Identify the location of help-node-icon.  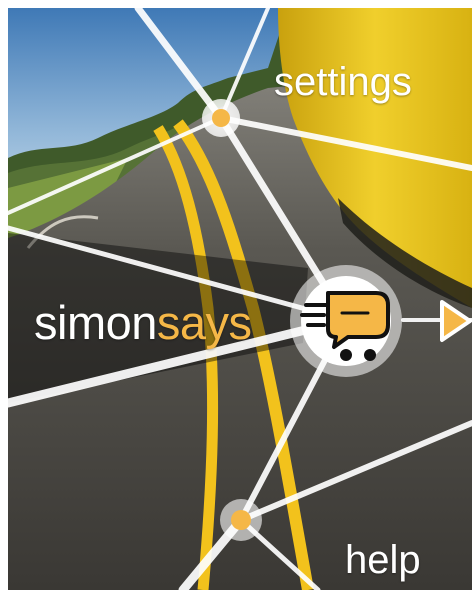
(241, 520).